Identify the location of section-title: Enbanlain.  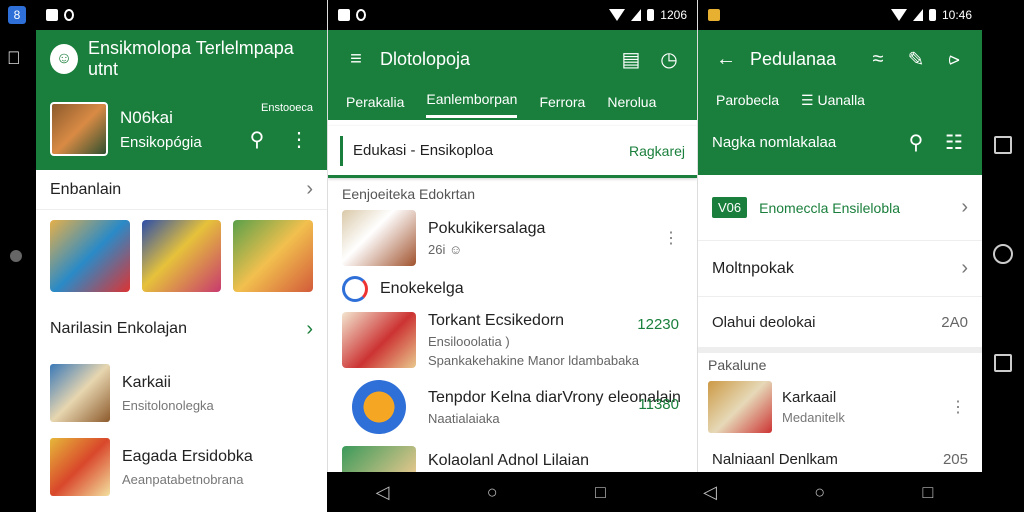
(86, 189).